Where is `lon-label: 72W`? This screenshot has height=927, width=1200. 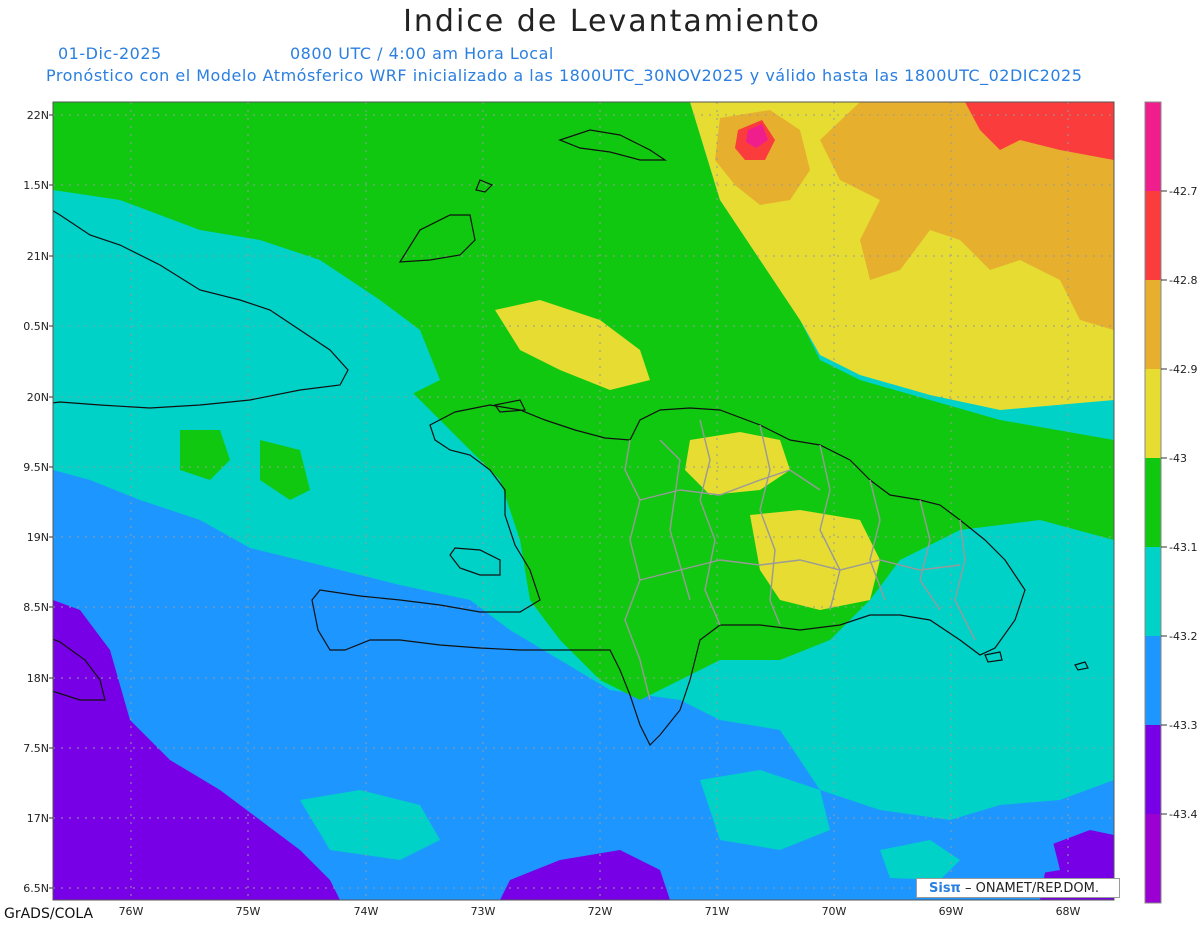
lon-label: 72W is located at coordinates (600, 911).